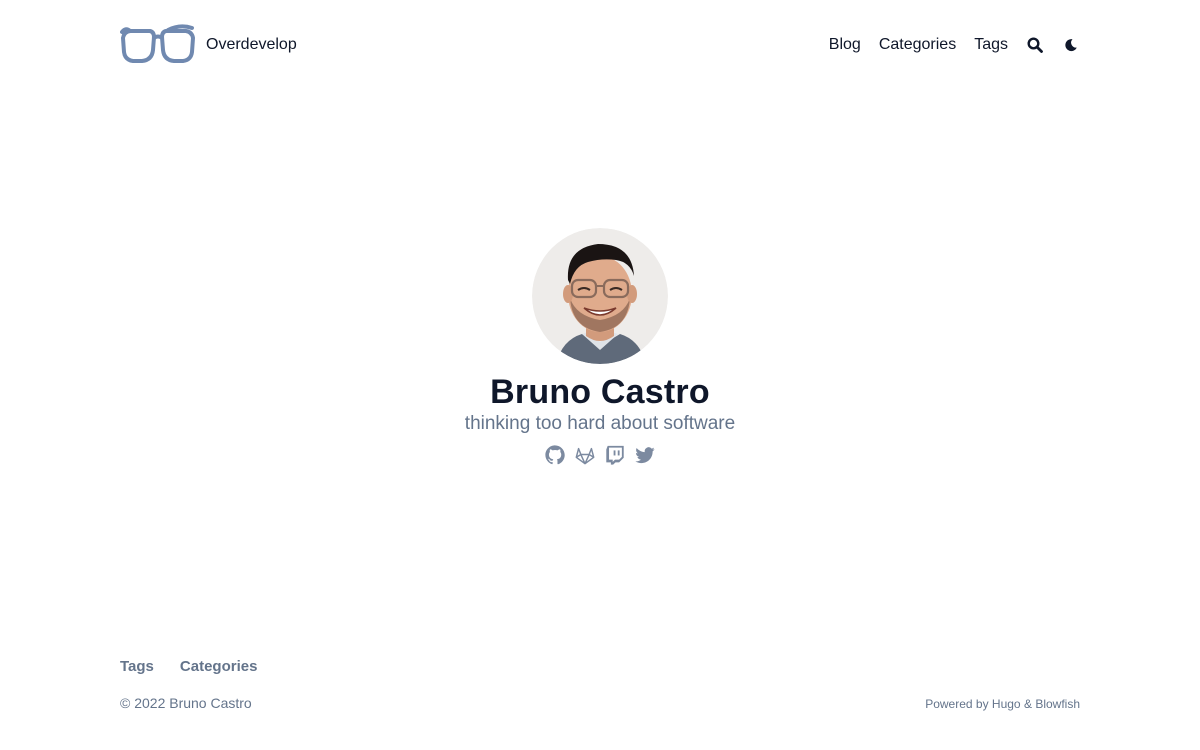 The width and height of the screenshot is (1200, 750). I want to click on author-name: Bruno Castro, so click(600, 392).